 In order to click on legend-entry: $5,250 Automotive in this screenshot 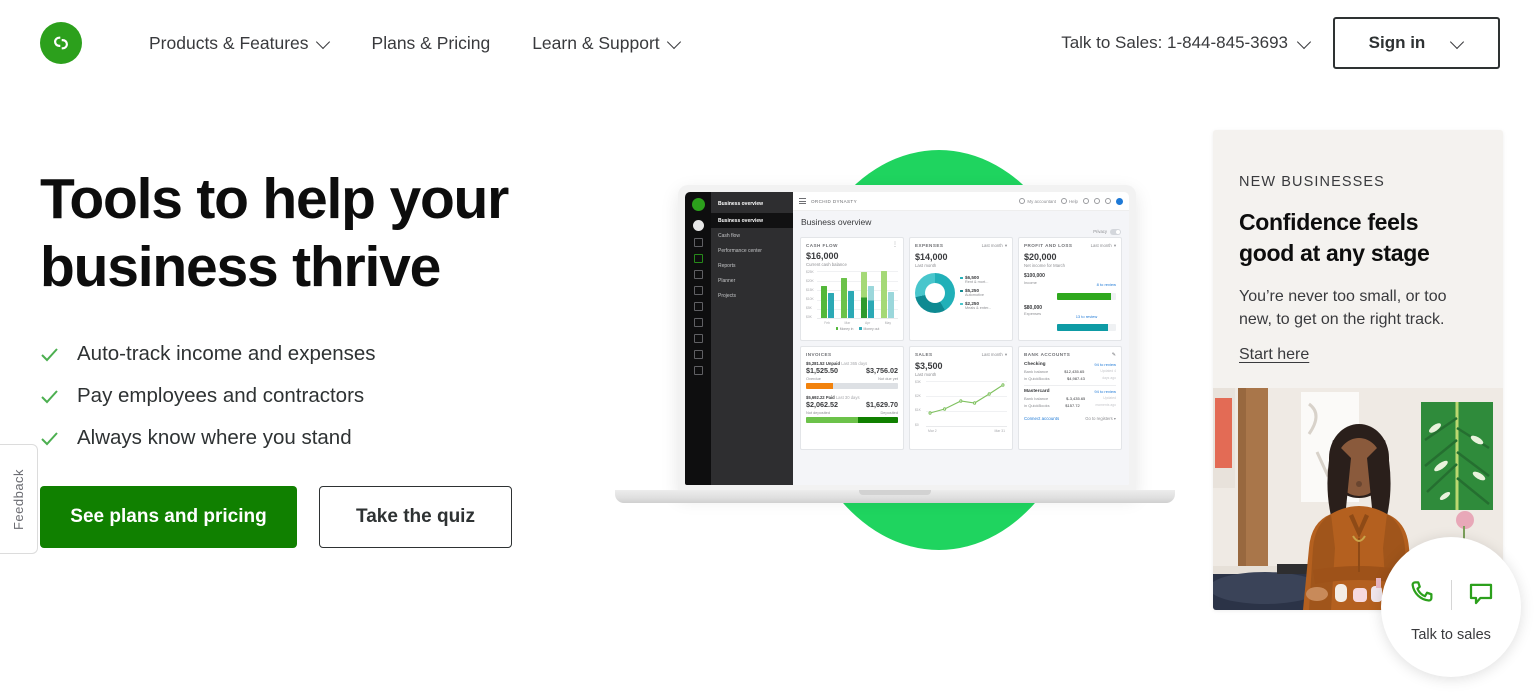, I will do `click(975, 292)`.